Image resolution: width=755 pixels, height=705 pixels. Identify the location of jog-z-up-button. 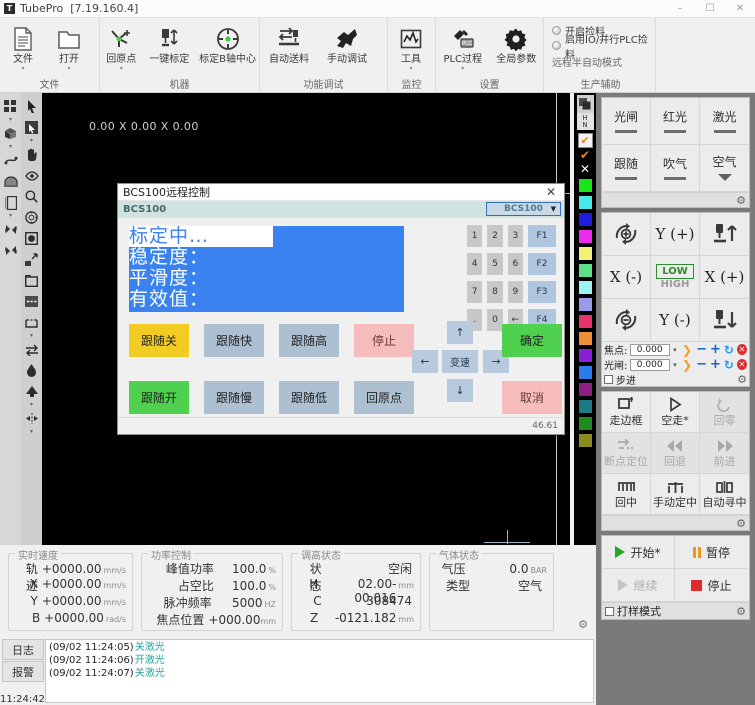
(724, 234).